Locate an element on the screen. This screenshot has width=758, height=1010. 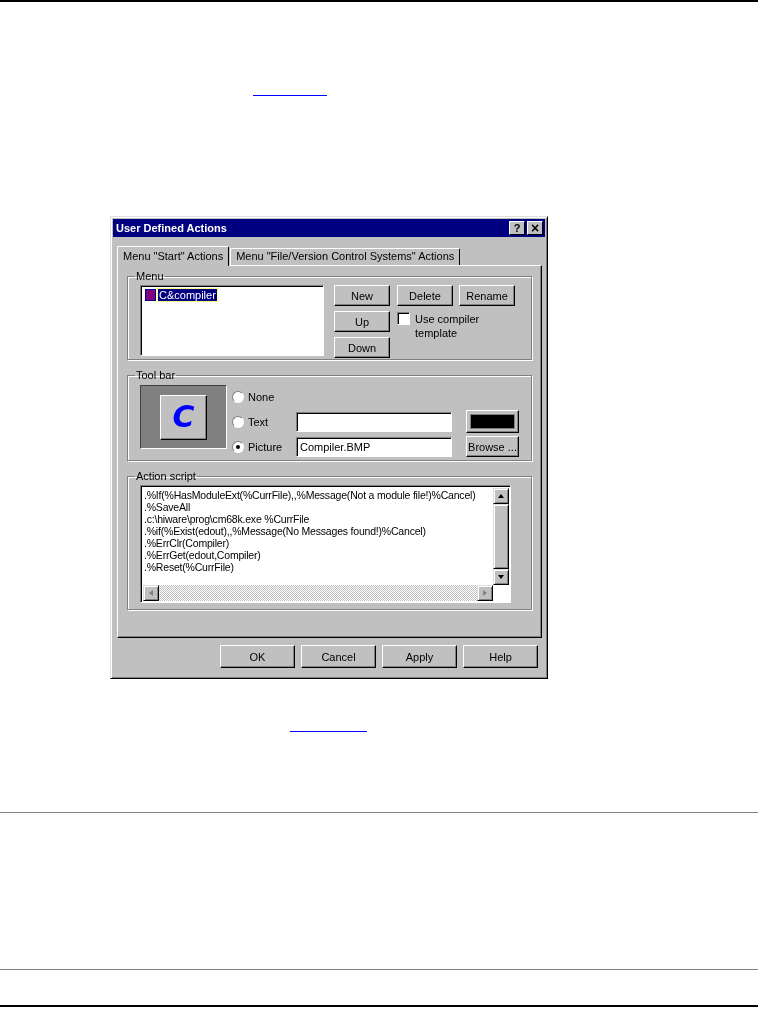
button: Help is located at coordinates (500, 656).